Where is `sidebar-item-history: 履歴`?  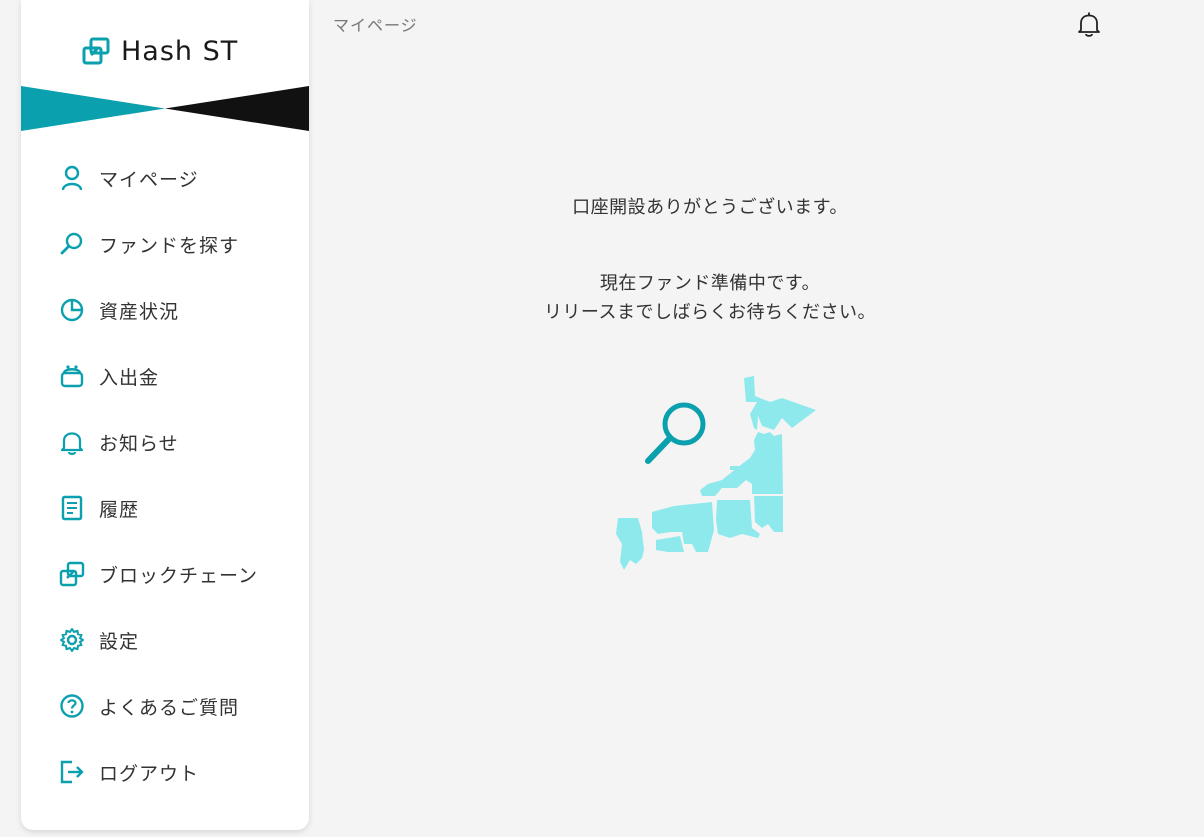 sidebar-item-history: 履歴 is located at coordinates (165, 508).